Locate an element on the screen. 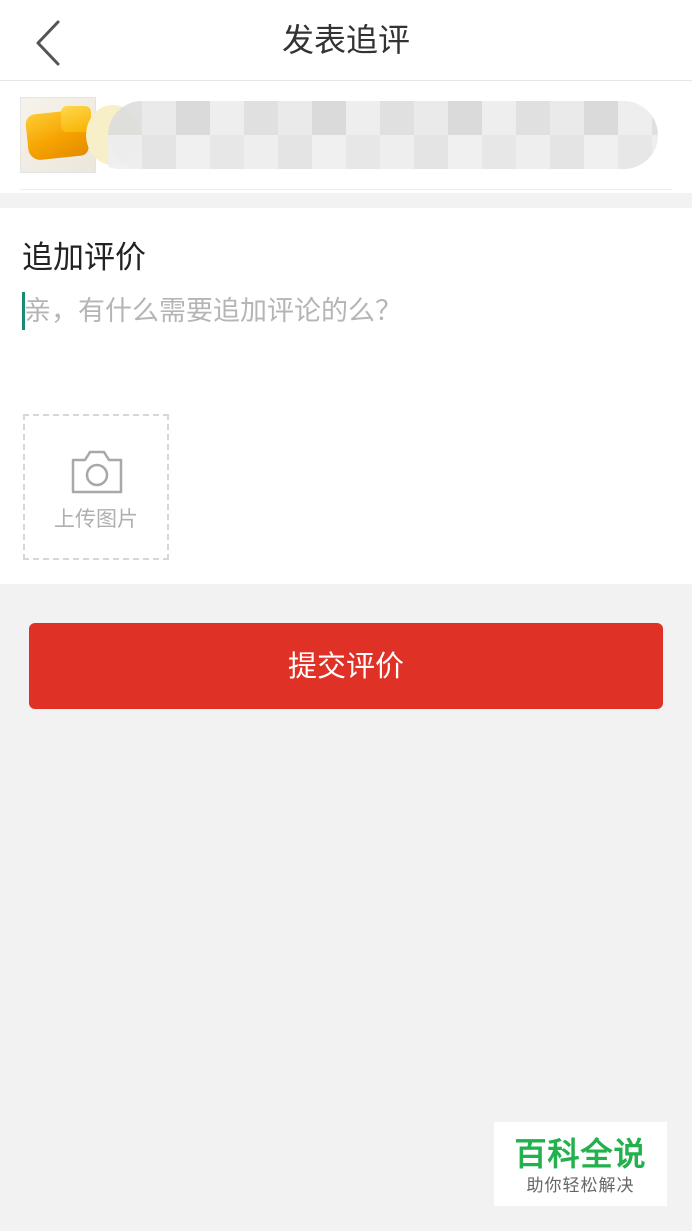 The height and width of the screenshot is (1231, 692). watermark-title: 百科全说 is located at coordinates (580, 1154).